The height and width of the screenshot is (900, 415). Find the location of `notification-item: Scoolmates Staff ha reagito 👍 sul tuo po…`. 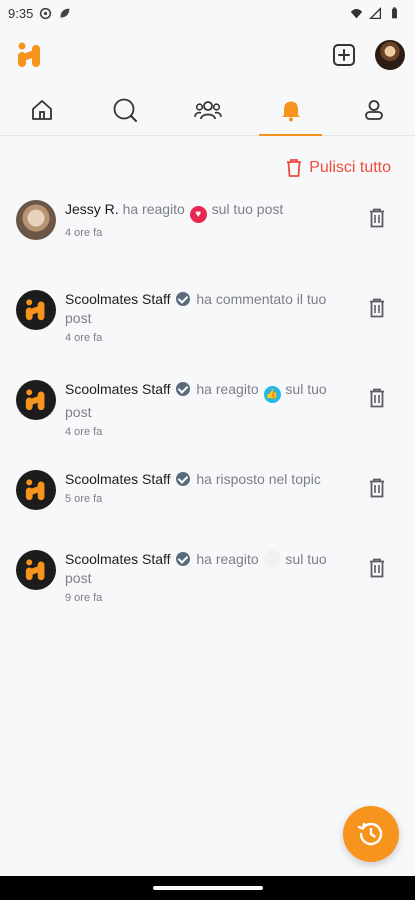

notification-item: Scoolmates Staff ha reagito 👍 sul tuo po… is located at coordinates (207, 425).